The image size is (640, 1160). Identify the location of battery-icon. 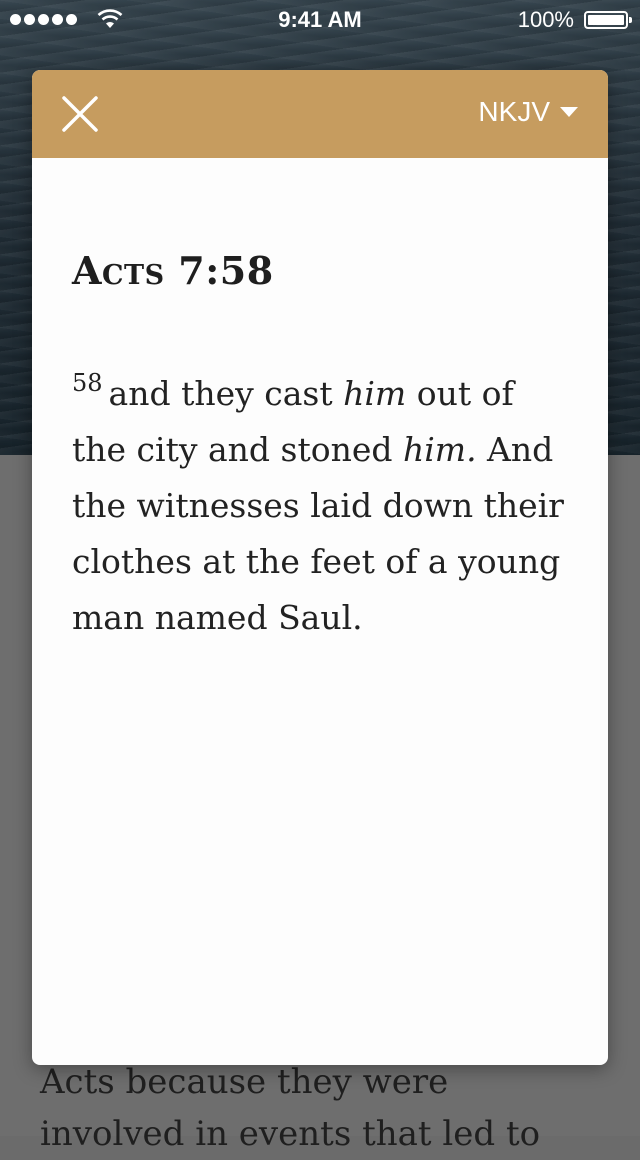
(608, 20).